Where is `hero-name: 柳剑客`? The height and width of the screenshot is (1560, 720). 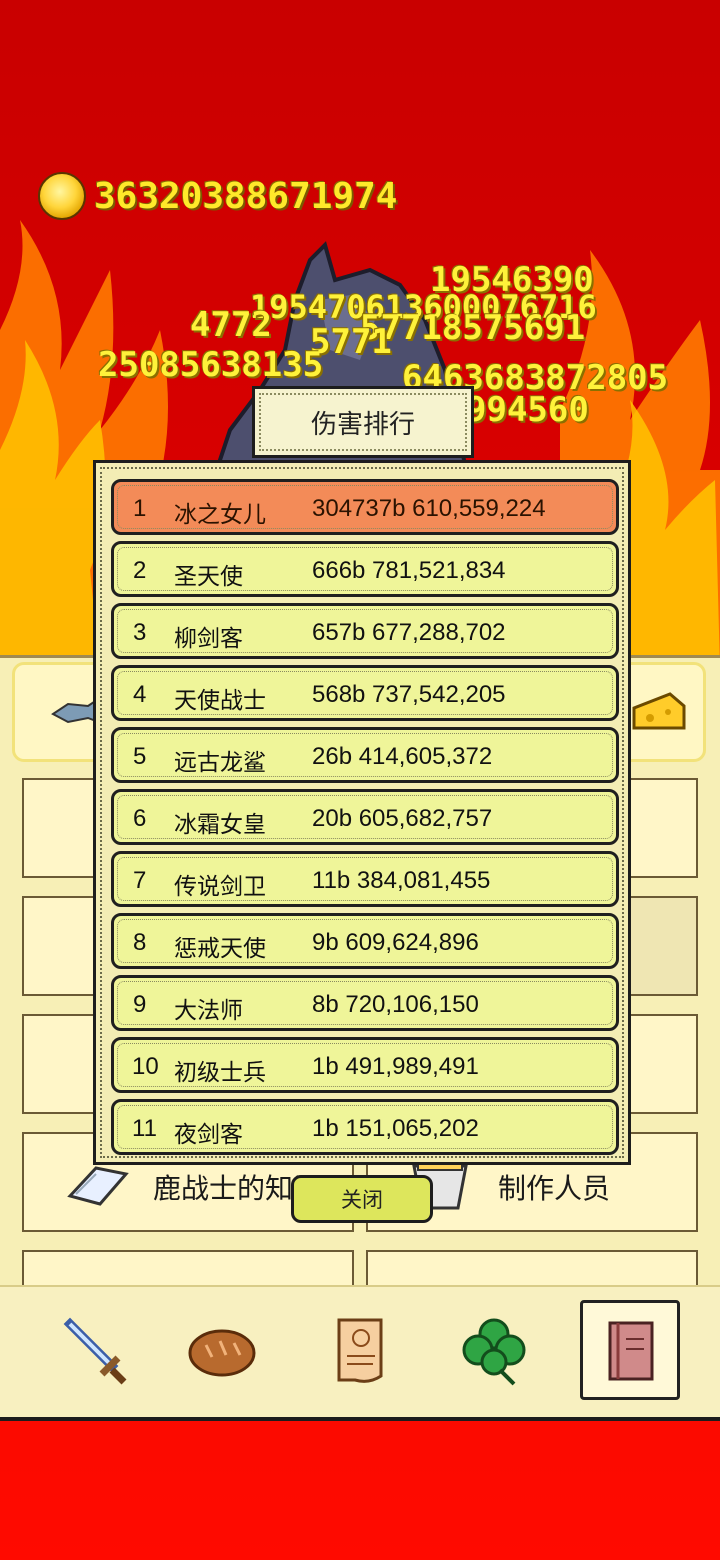
hero-name: 柳剑客 is located at coordinates (208, 639).